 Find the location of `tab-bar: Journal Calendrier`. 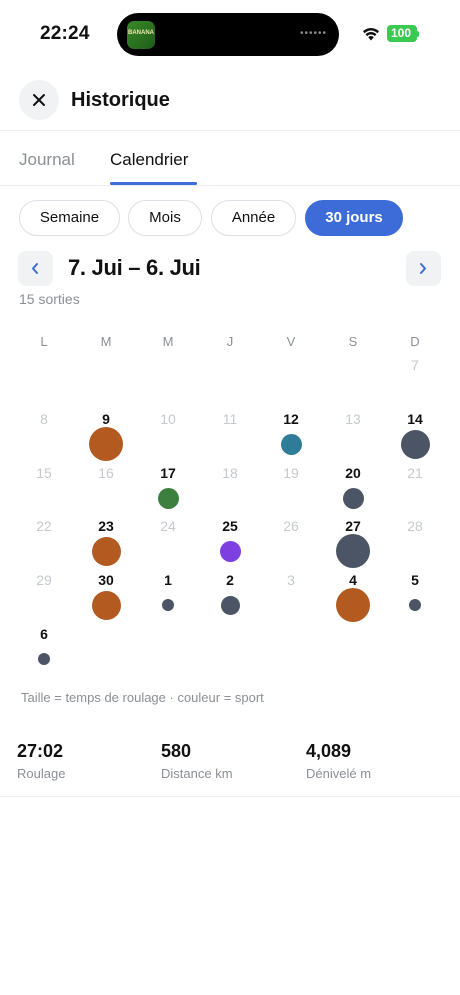

tab-bar: Journal Calendrier is located at coordinates (230, 158).